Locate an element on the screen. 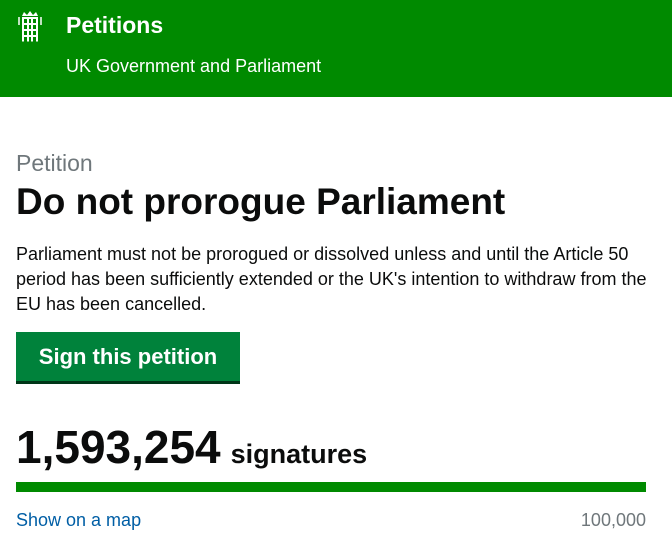  signature-progress-fill is located at coordinates (331, 487).